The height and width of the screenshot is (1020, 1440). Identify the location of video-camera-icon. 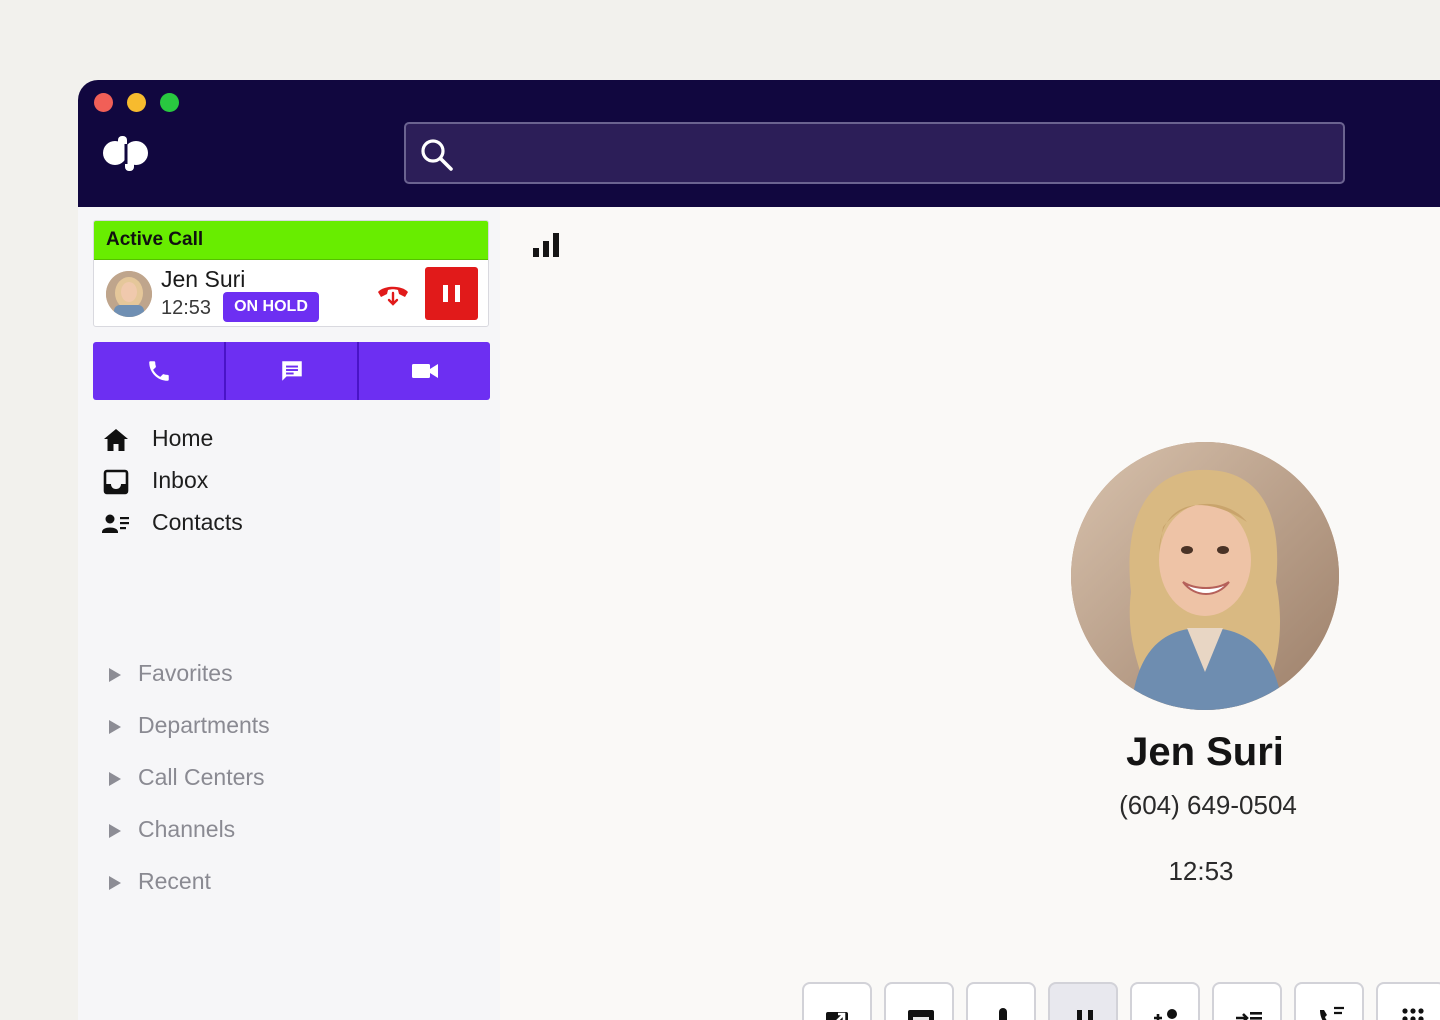
(424, 371).